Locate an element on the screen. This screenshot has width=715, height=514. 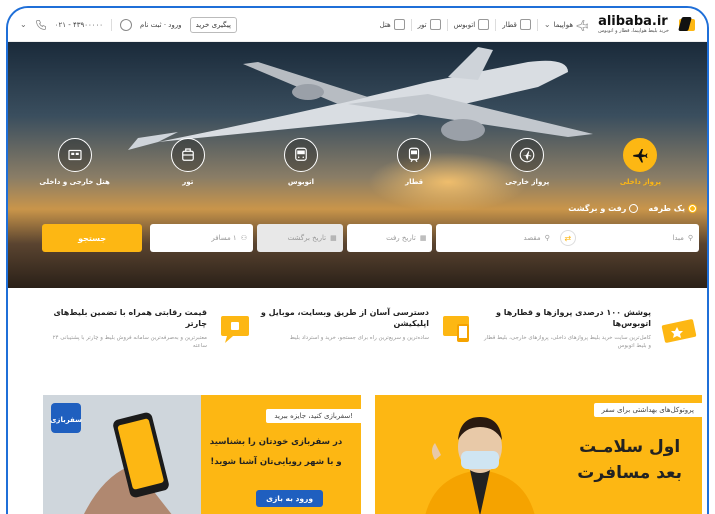
nav-hotel: هتل is located at coordinates (392, 24).